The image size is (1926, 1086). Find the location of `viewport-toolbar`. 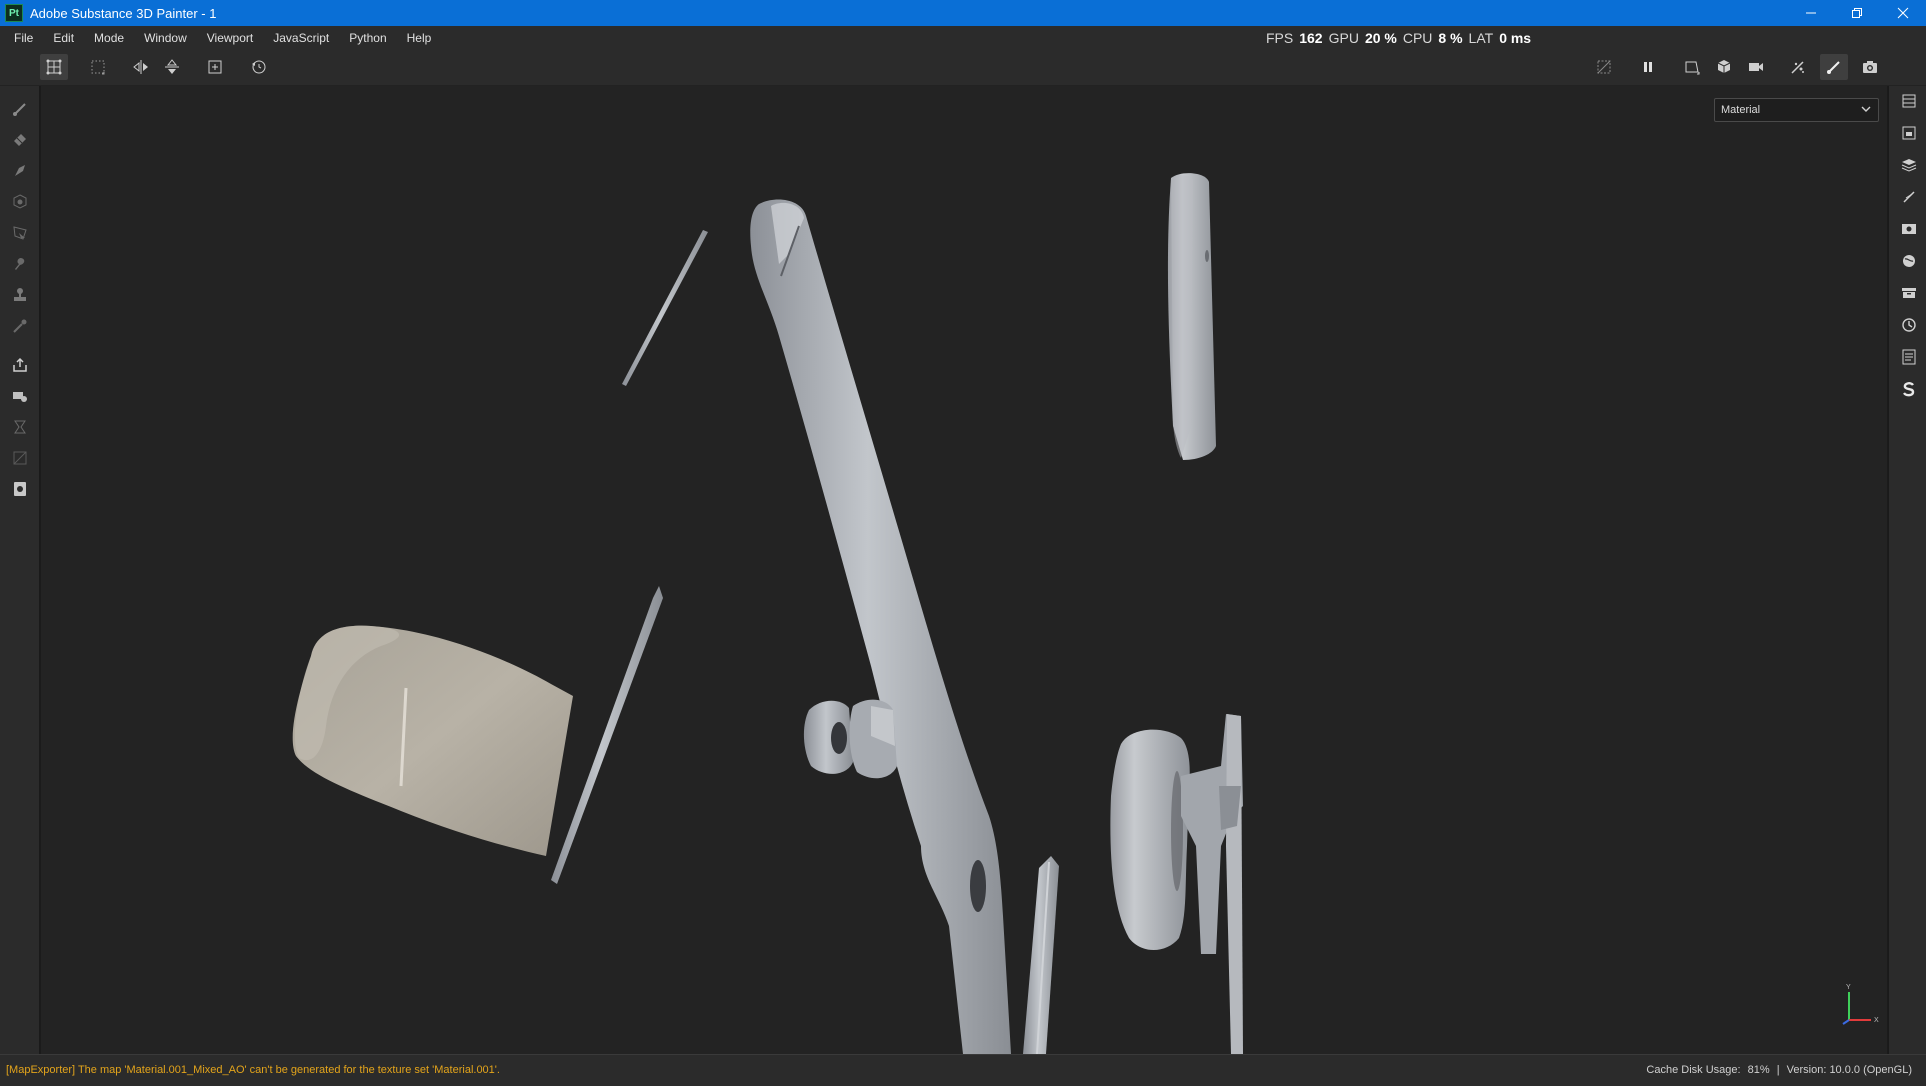

viewport-toolbar is located at coordinates (963, 67).